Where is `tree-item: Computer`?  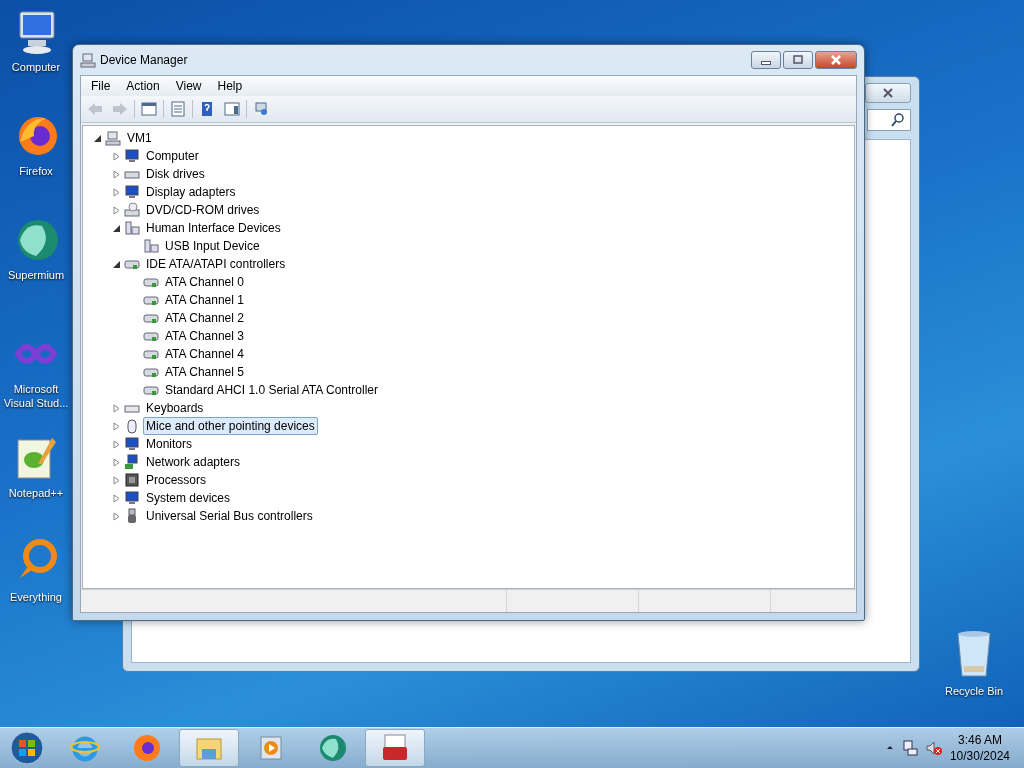 tree-item: Computer is located at coordinates (172, 156).